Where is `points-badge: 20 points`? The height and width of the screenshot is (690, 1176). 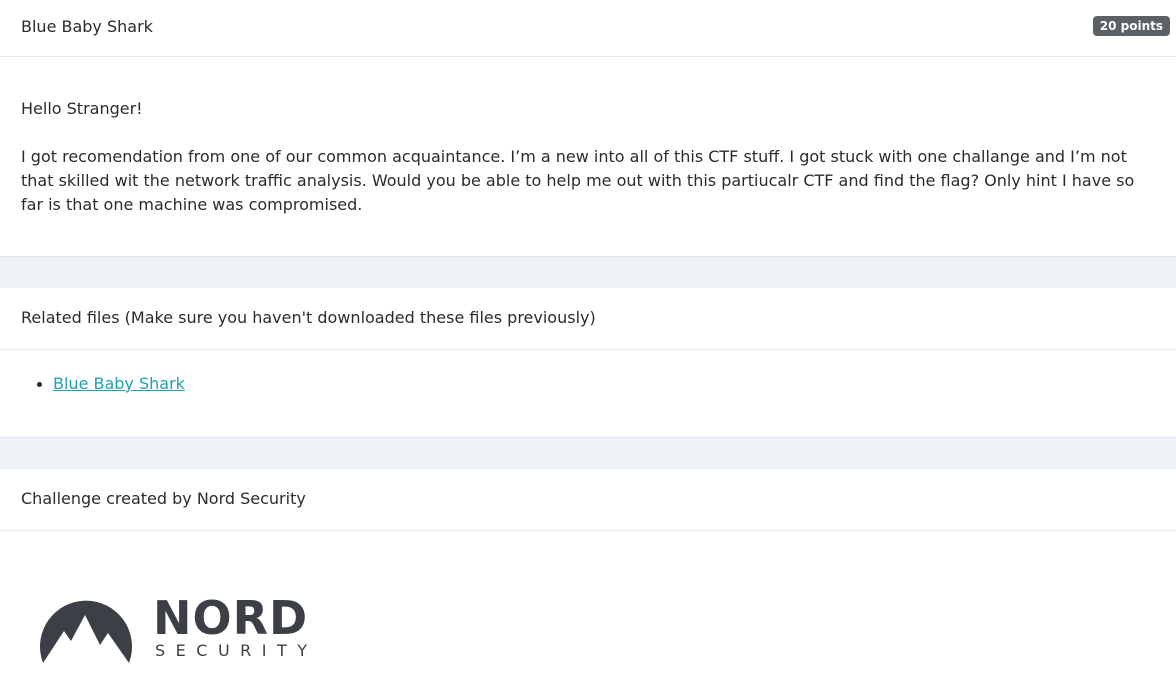 points-badge: 20 points is located at coordinates (1131, 26).